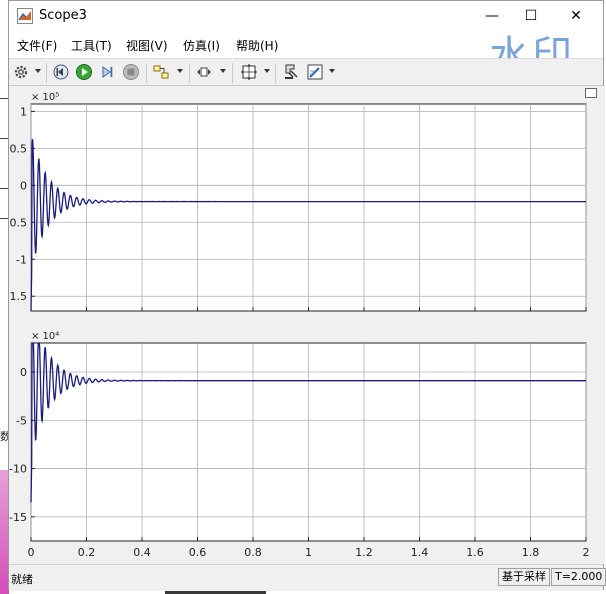 The width and height of the screenshot is (606, 594). What do you see at coordinates (23, 111) in the screenshot?
I see `y-tick-label: 1` at bounding box center [23, 111].